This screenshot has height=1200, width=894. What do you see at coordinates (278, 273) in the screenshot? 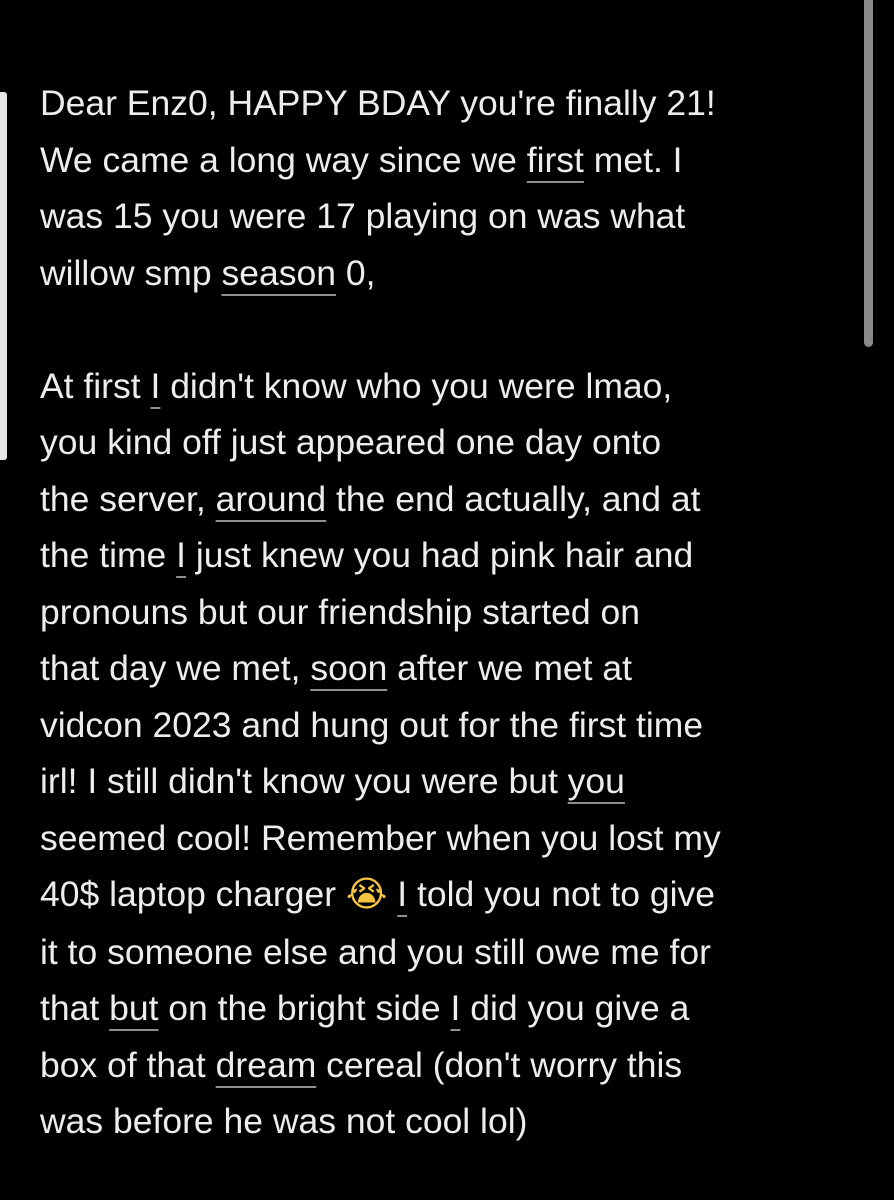
I see `spellcheck-underlined-word: season` at bounding box center [278, 273].